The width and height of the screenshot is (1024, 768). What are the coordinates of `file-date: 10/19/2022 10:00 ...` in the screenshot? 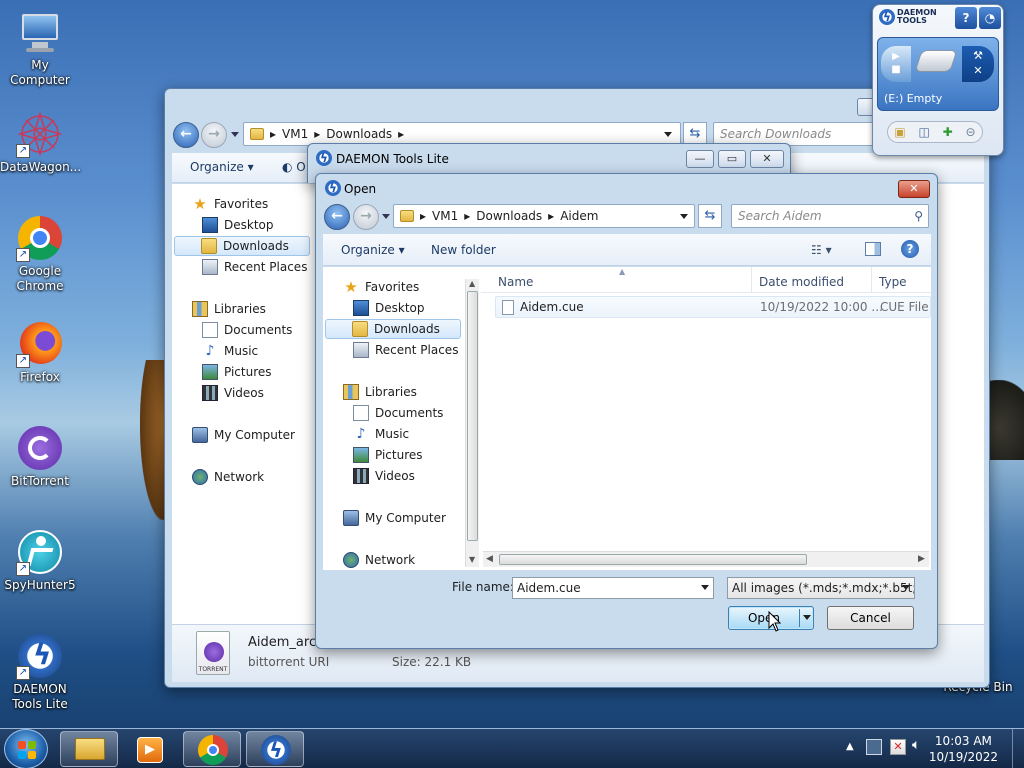 It's located at (821, 307).